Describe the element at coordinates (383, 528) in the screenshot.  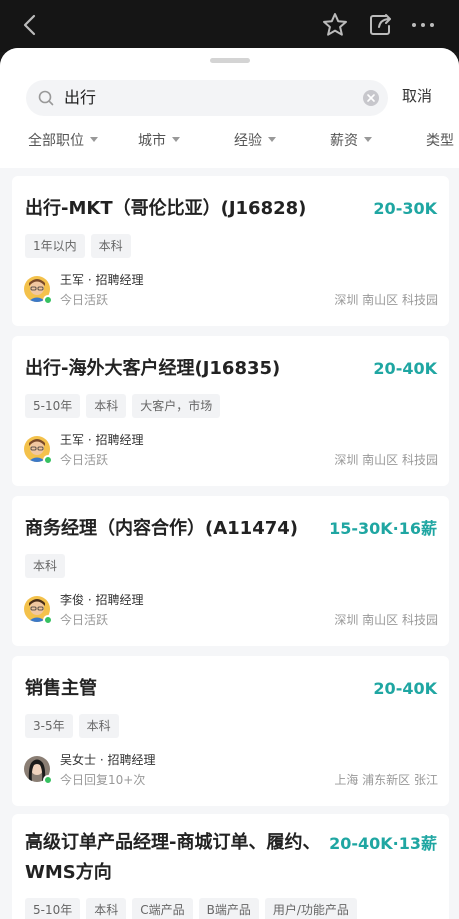
I see `job-salary: 15-30K·16薪` at that location.